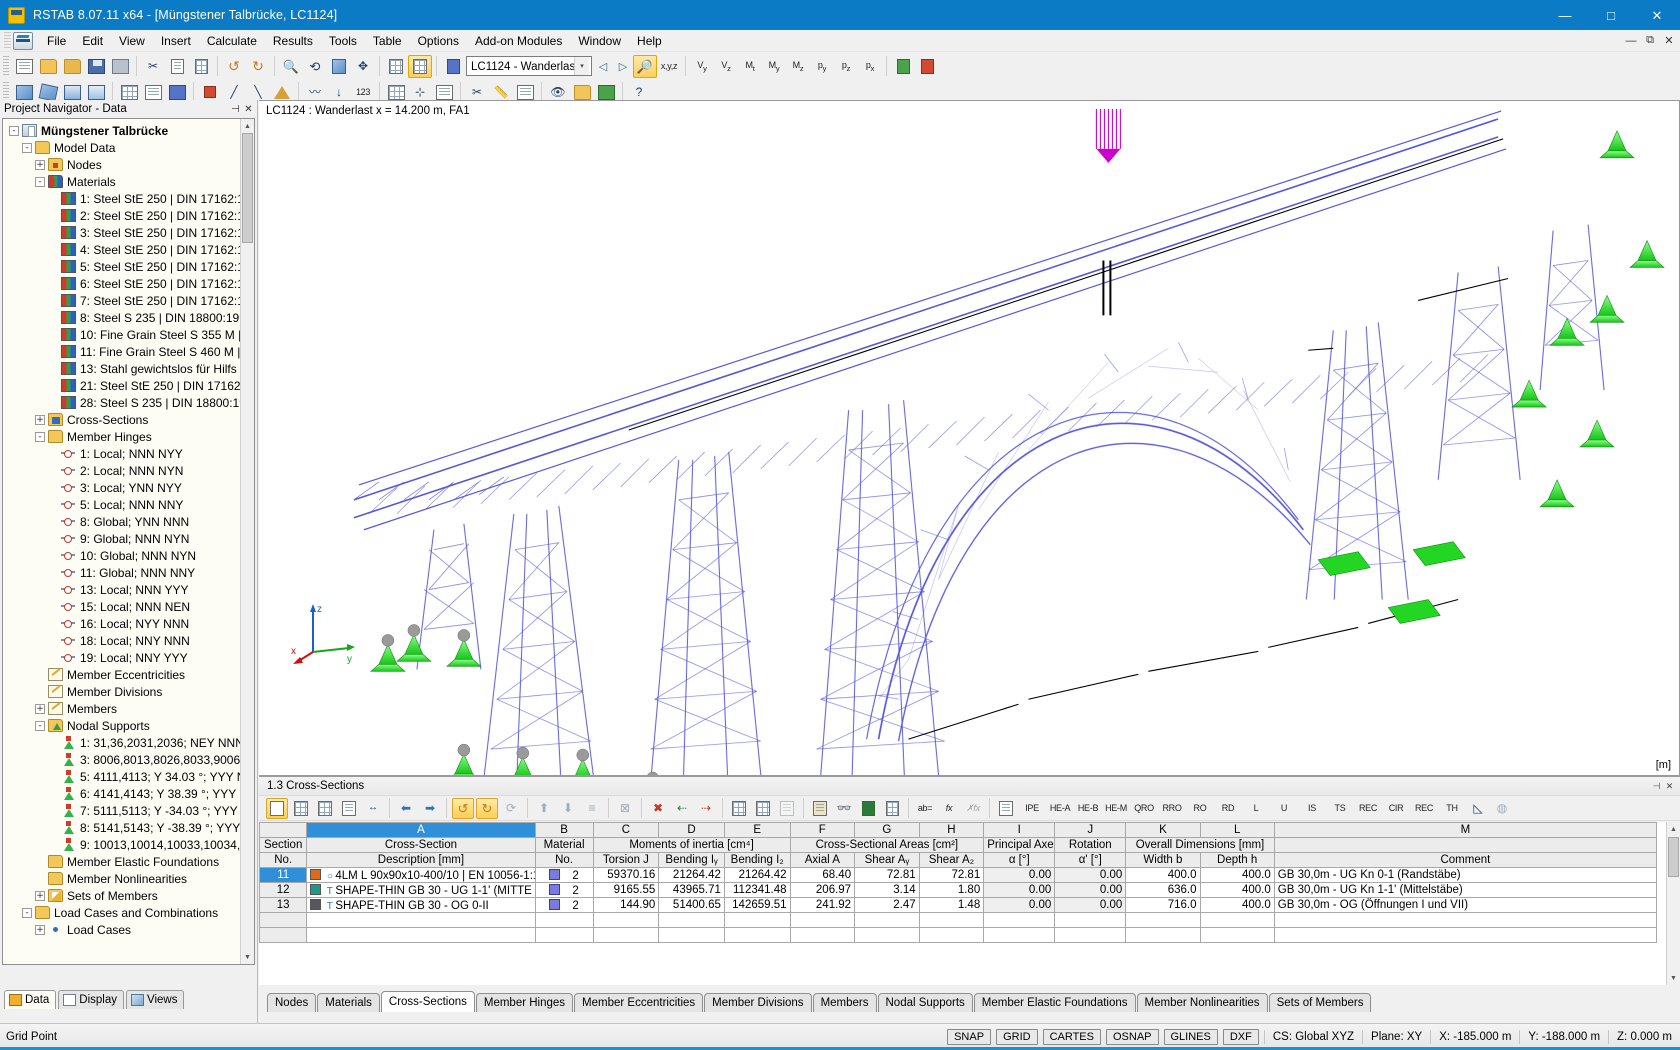  I want to click on menu-item-edit: Edit, so click(92, 41).